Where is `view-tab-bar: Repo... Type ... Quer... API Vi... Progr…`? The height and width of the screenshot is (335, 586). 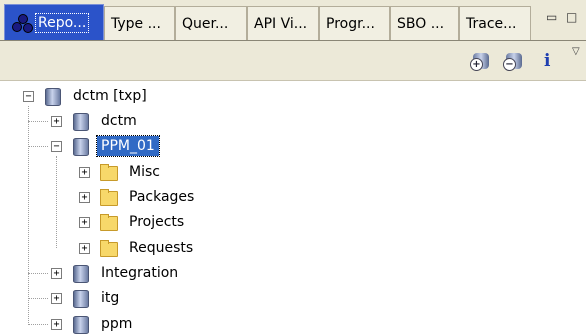
view-tab-bar: Repo... Type ... Quer... API Vi... Progr… is located at coordinates (293, 20).